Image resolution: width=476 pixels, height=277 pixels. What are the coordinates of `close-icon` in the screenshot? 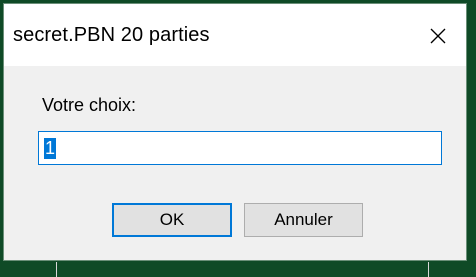 It's located at (438, 36).